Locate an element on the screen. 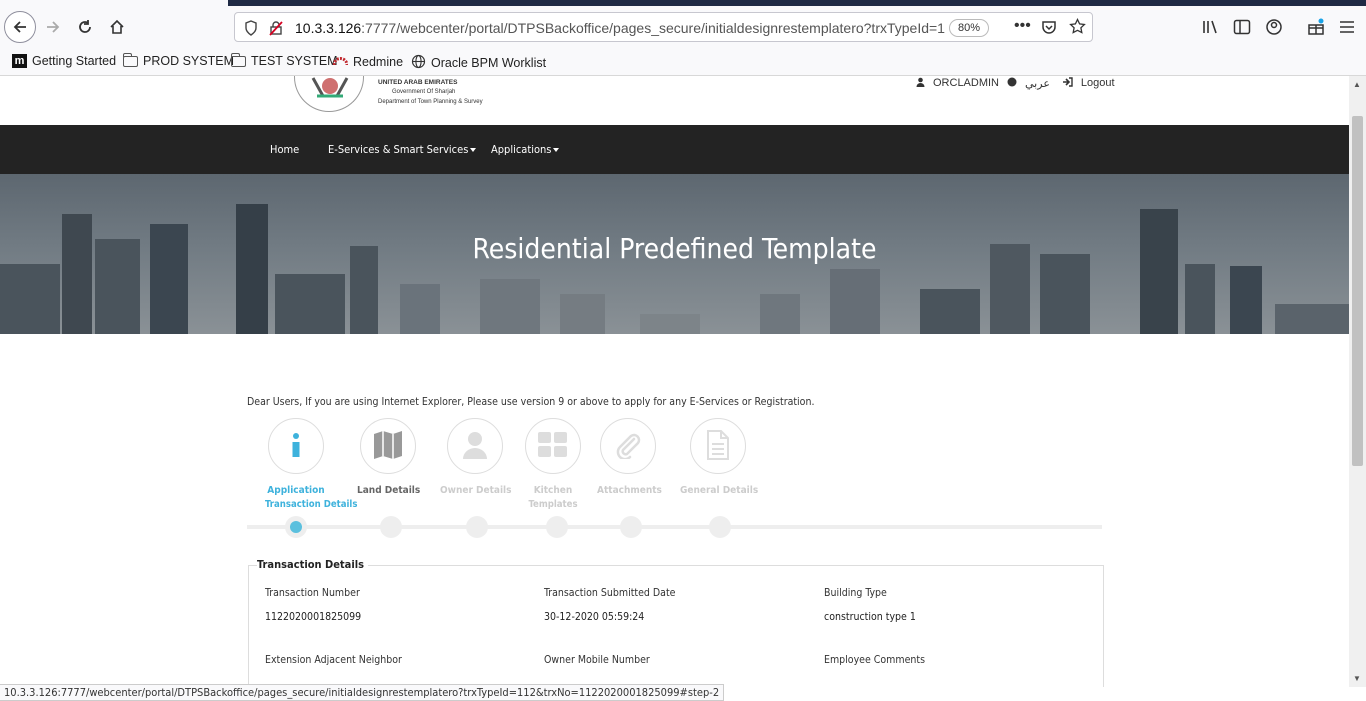 The width and height of the screenshot is (1366, 701). field-label-employee-comments: Employee Comments is located at coordinates (874, 660).